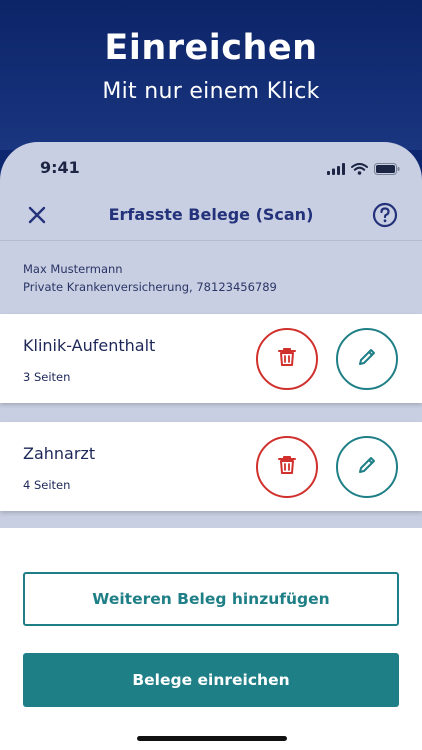  Describe the element at coordinates (89, 345) in the screenshot. I see `document-title: Klinik-Aufenthalt` at that location.